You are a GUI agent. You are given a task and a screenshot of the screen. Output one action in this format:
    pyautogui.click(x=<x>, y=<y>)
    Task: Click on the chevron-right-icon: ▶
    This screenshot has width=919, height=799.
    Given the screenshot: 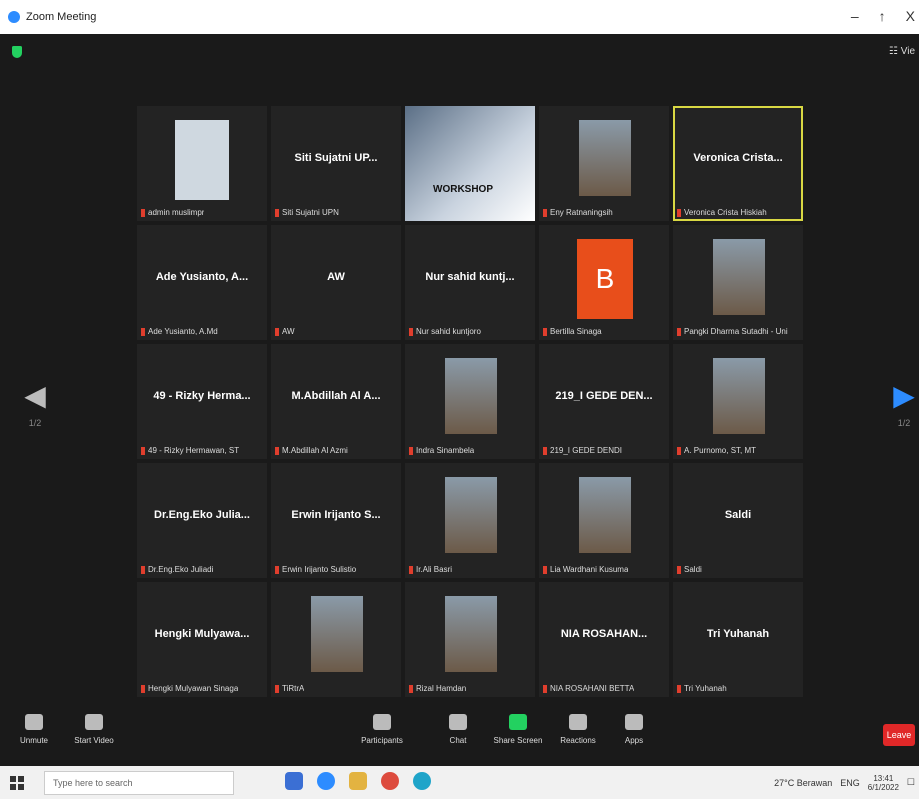 What is the action you would take?
    pyautogui.click(x=904, y=395)
    